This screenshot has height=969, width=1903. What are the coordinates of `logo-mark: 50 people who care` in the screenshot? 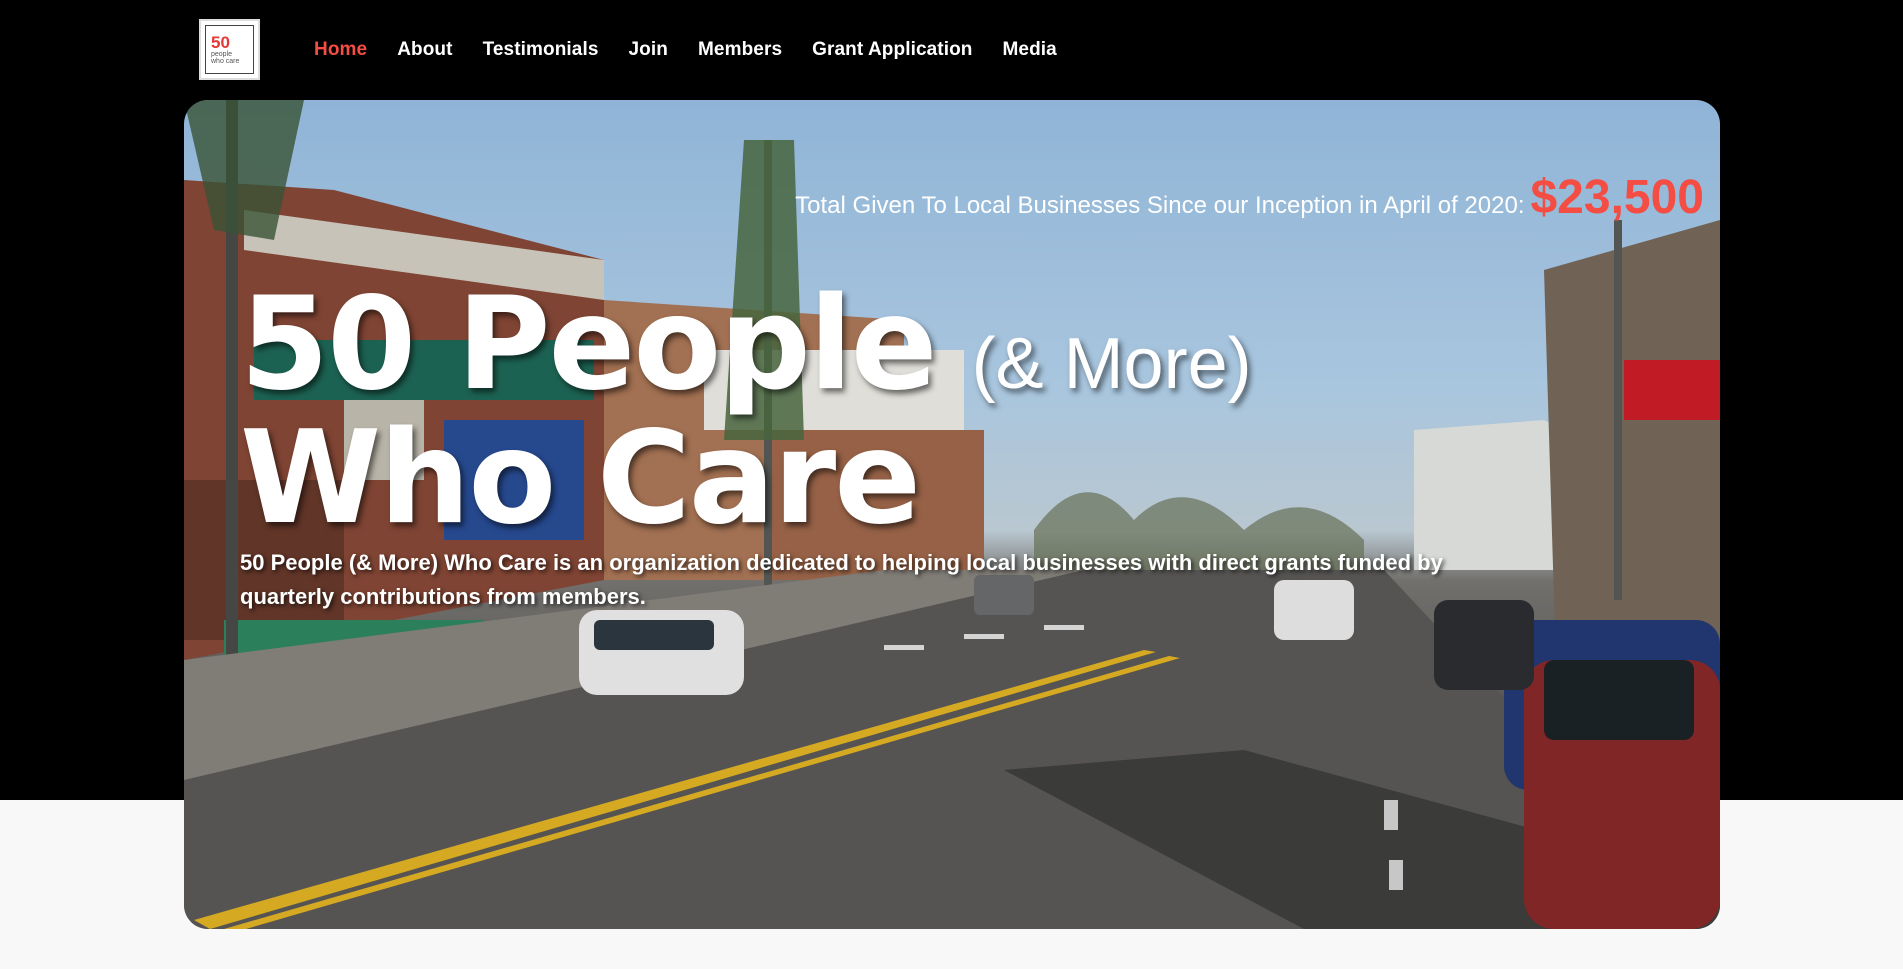 It's located at (229, 49).